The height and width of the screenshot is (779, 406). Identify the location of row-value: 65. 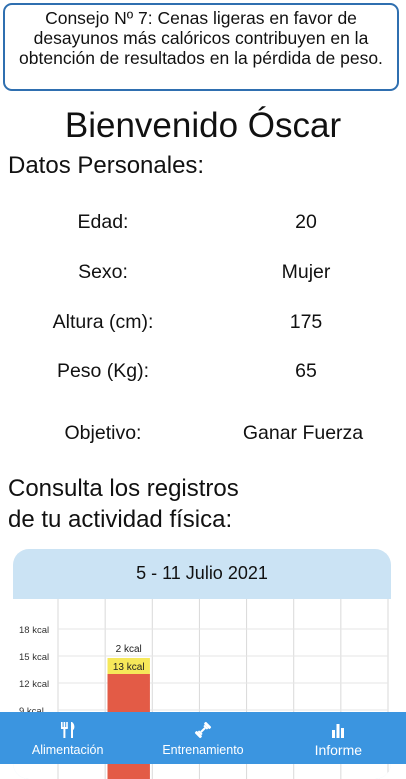
(306, 371).